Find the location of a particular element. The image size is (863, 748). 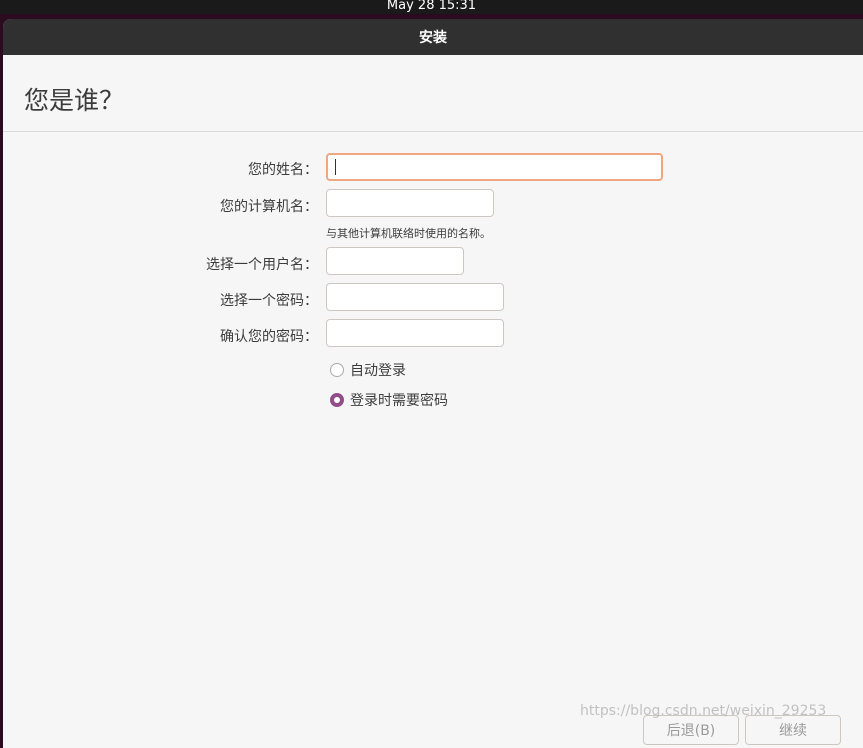

computer-name-label: 您的计算机名： is located at coordinates (269, 207).